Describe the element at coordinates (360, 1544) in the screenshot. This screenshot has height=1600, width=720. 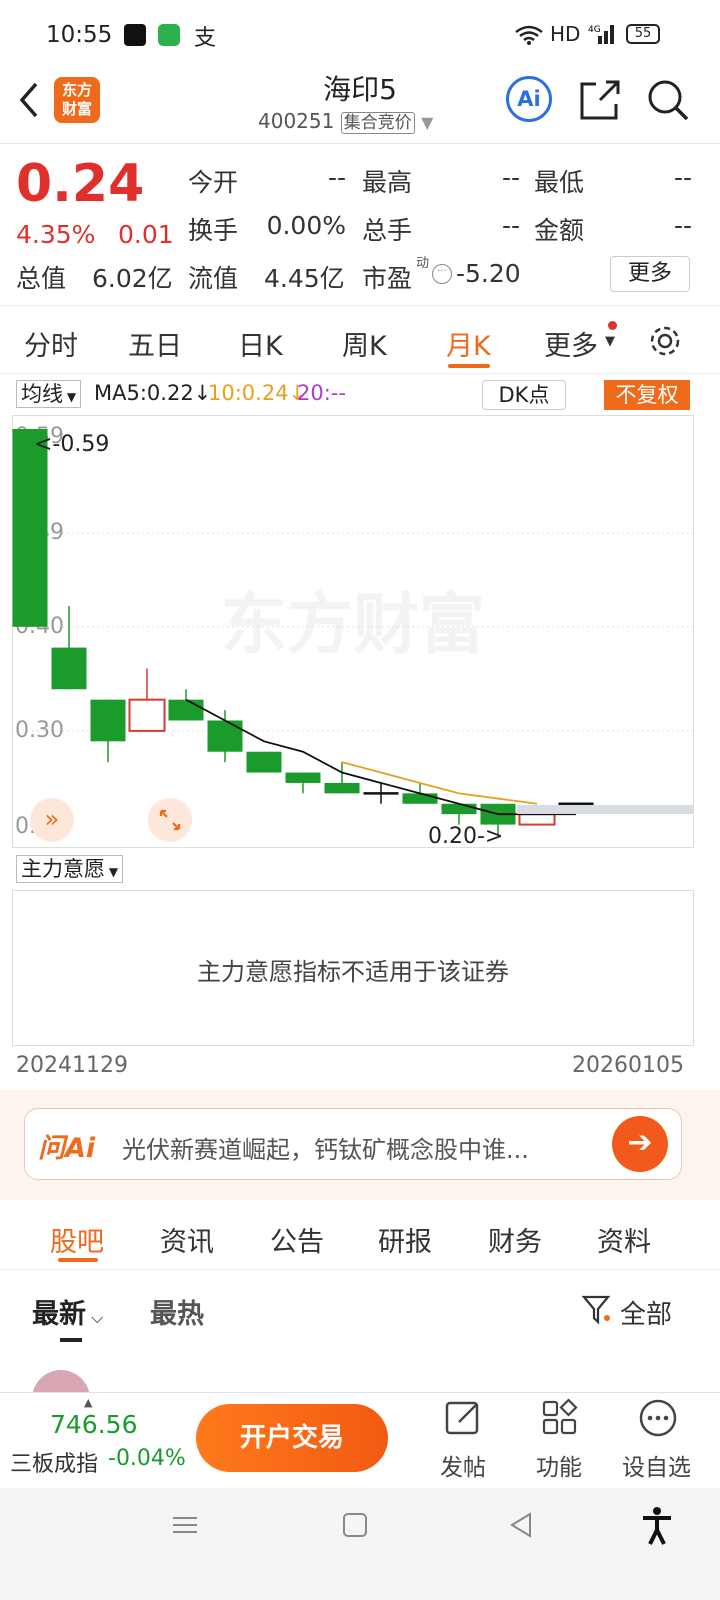
I see `system-nav-bar` at that location.